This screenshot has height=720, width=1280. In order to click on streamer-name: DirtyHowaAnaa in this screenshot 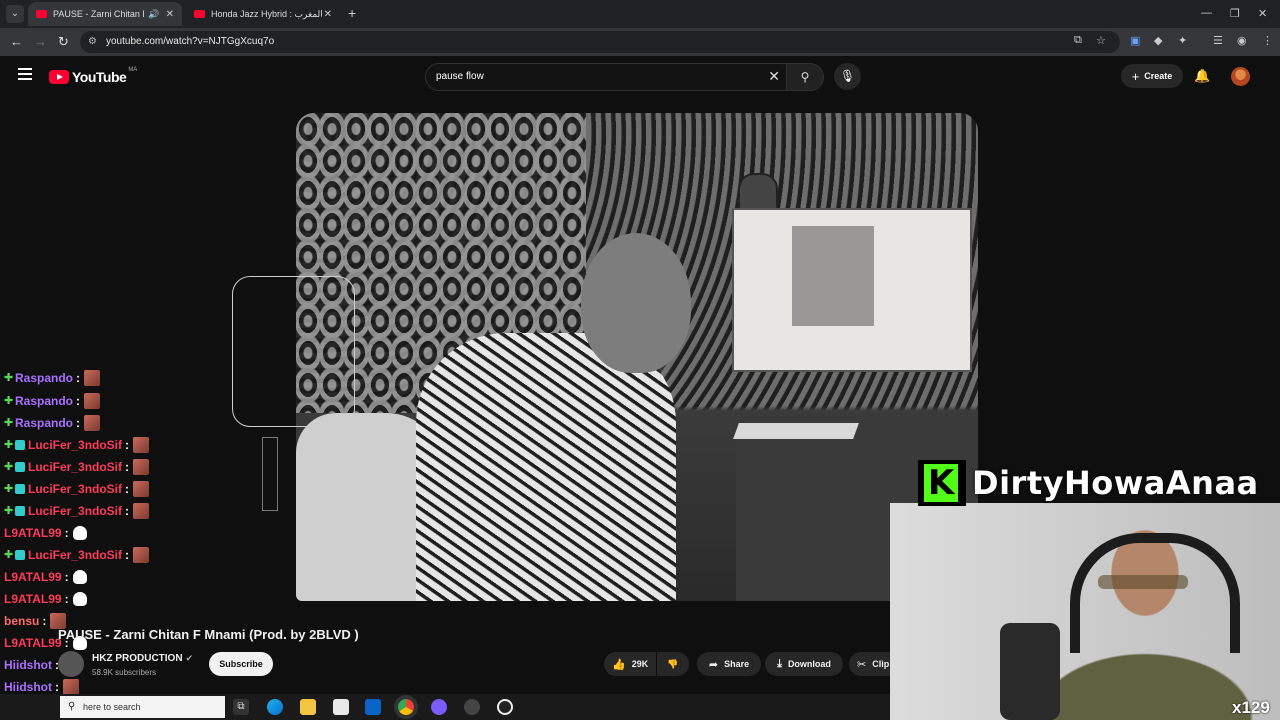, I will do `click(1115, 483)`.